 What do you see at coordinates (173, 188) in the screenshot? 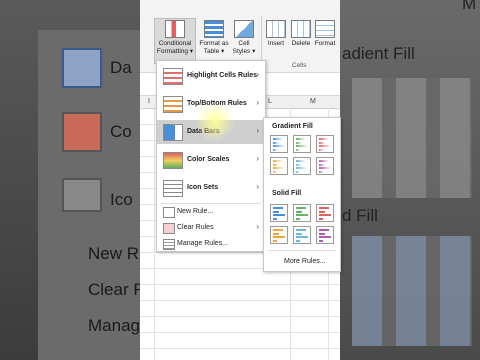
I see `icon-sets-icon` at bounding box center [173, 188].